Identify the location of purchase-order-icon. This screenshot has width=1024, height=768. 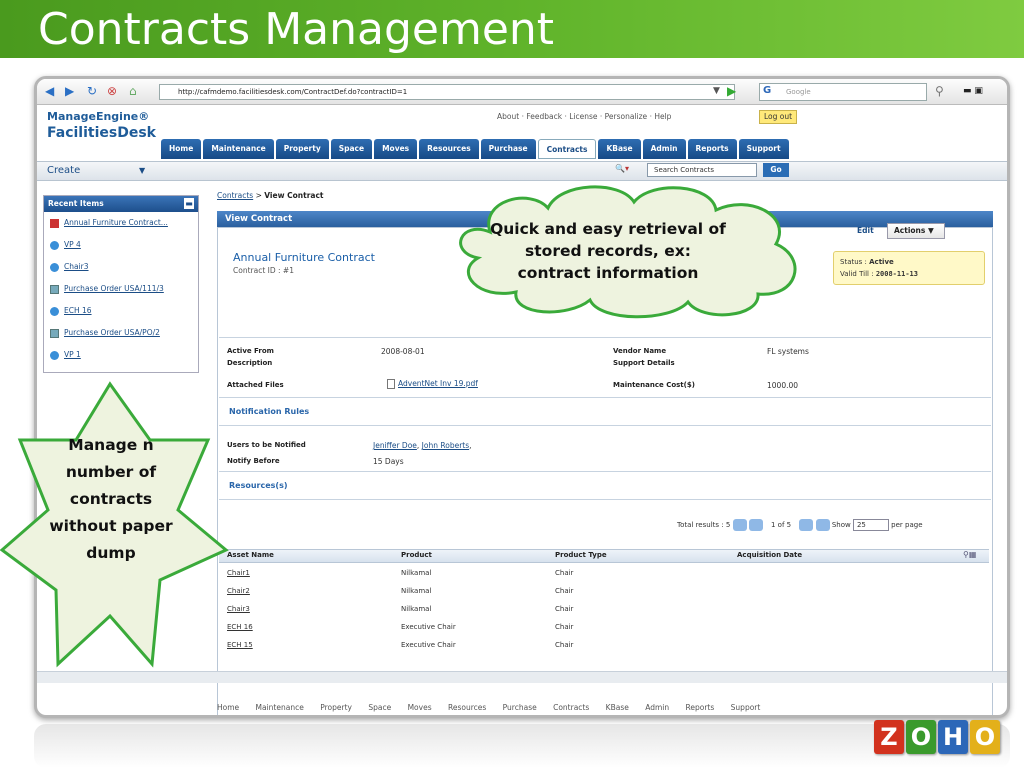
(54, 289).